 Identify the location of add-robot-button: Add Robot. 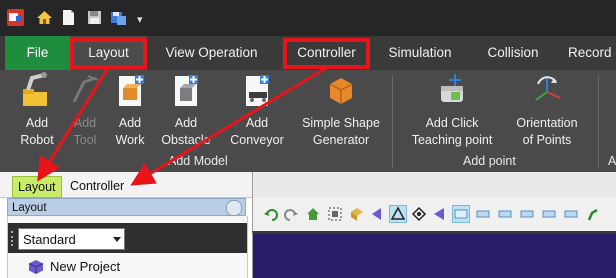
(37, 113).